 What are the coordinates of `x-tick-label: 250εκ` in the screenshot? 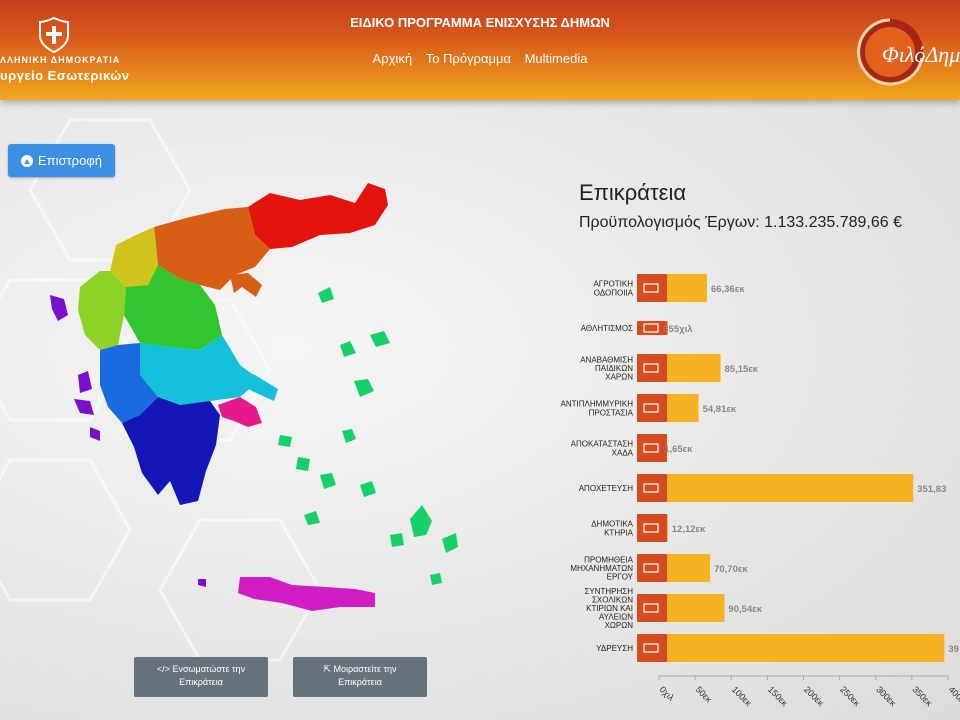 It's located at (850, 696).